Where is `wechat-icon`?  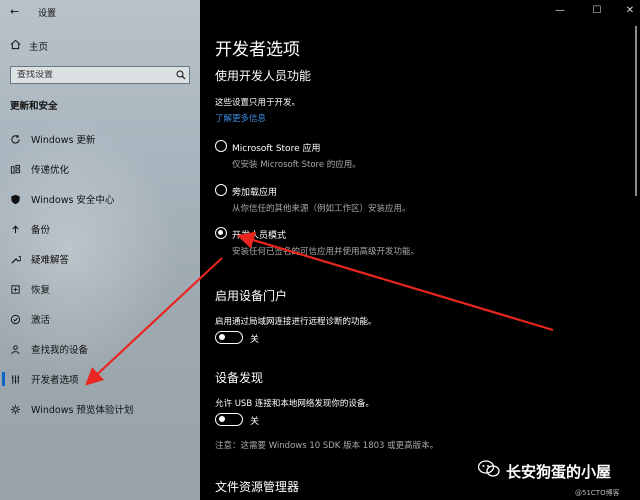
wechat-icon is located at coordinates (488, 471).